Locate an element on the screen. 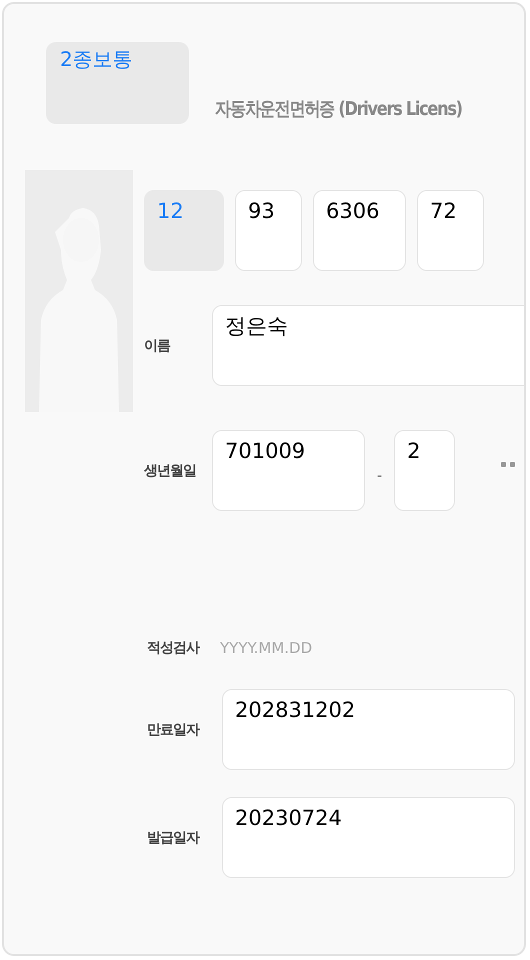 The width and height of the screenshot is (530, 960). expiry-date-field: 202831202 is located at coordinates (368, 729).